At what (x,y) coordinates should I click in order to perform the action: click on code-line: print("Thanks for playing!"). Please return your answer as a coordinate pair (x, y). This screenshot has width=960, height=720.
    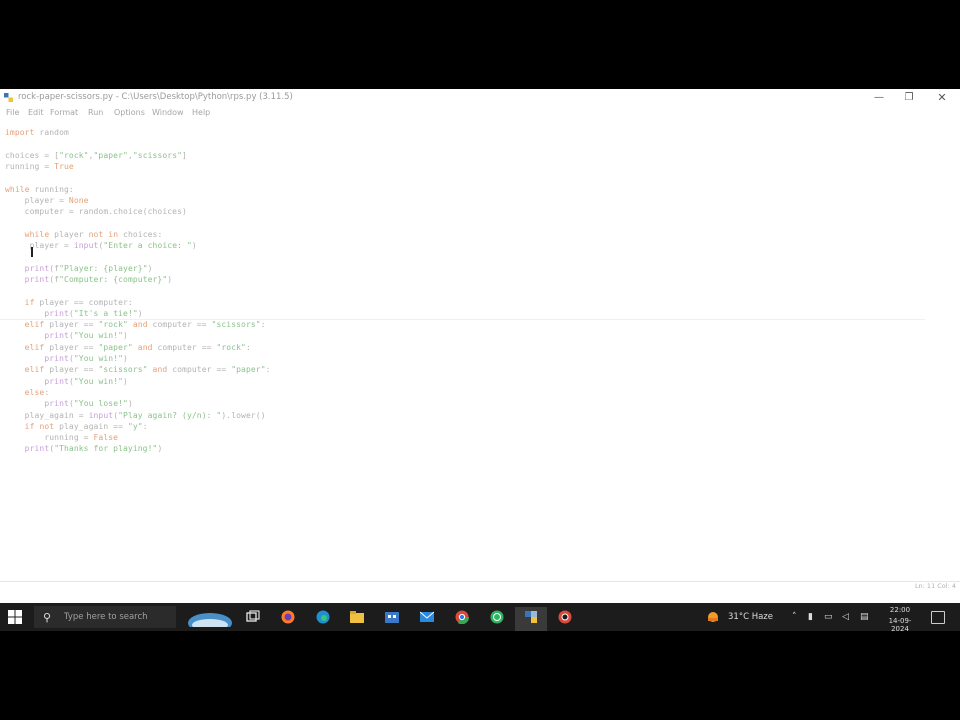
    Looking at the image, I should click on (93, 449).